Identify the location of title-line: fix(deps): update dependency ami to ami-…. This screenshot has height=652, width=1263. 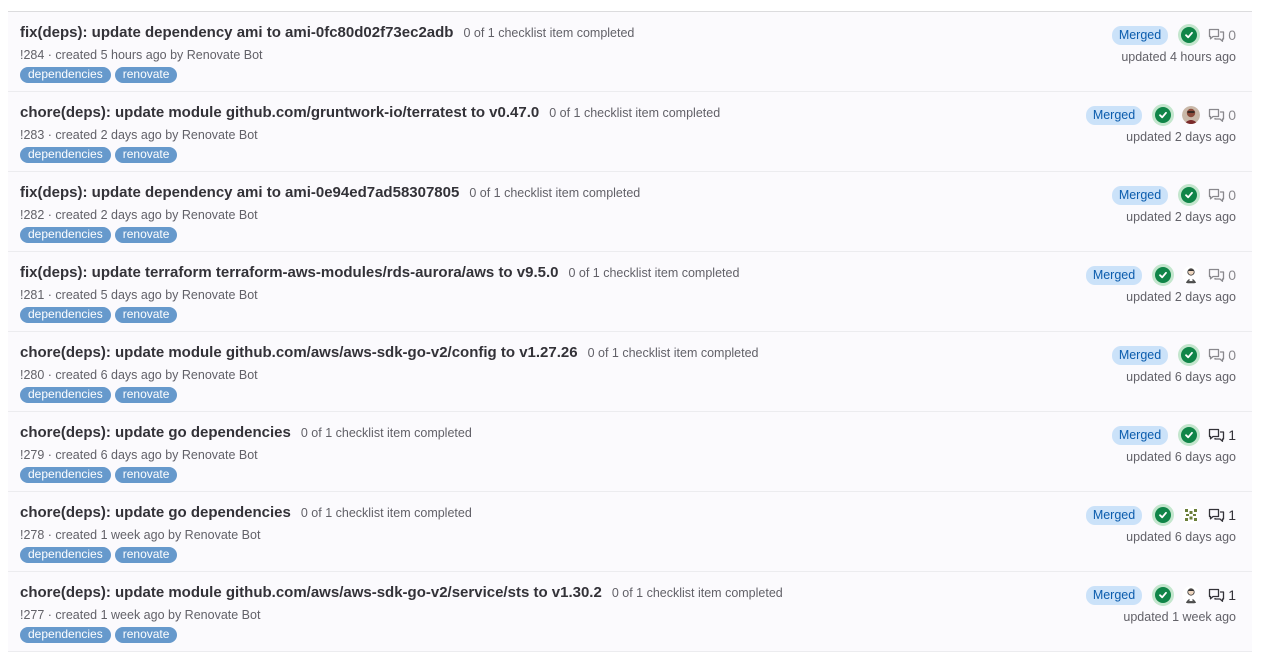
(330, 192).